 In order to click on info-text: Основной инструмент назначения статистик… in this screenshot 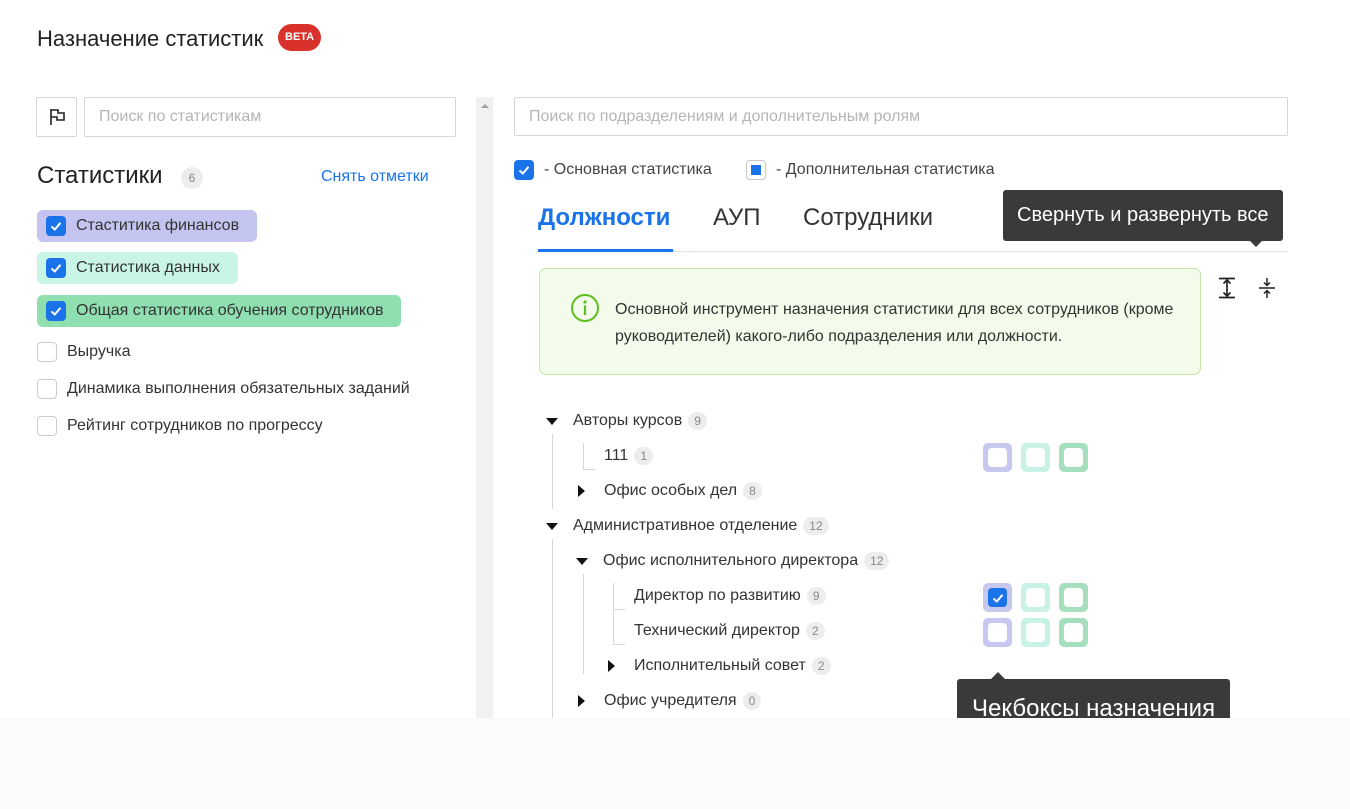, I will do `click(894, 323)`.